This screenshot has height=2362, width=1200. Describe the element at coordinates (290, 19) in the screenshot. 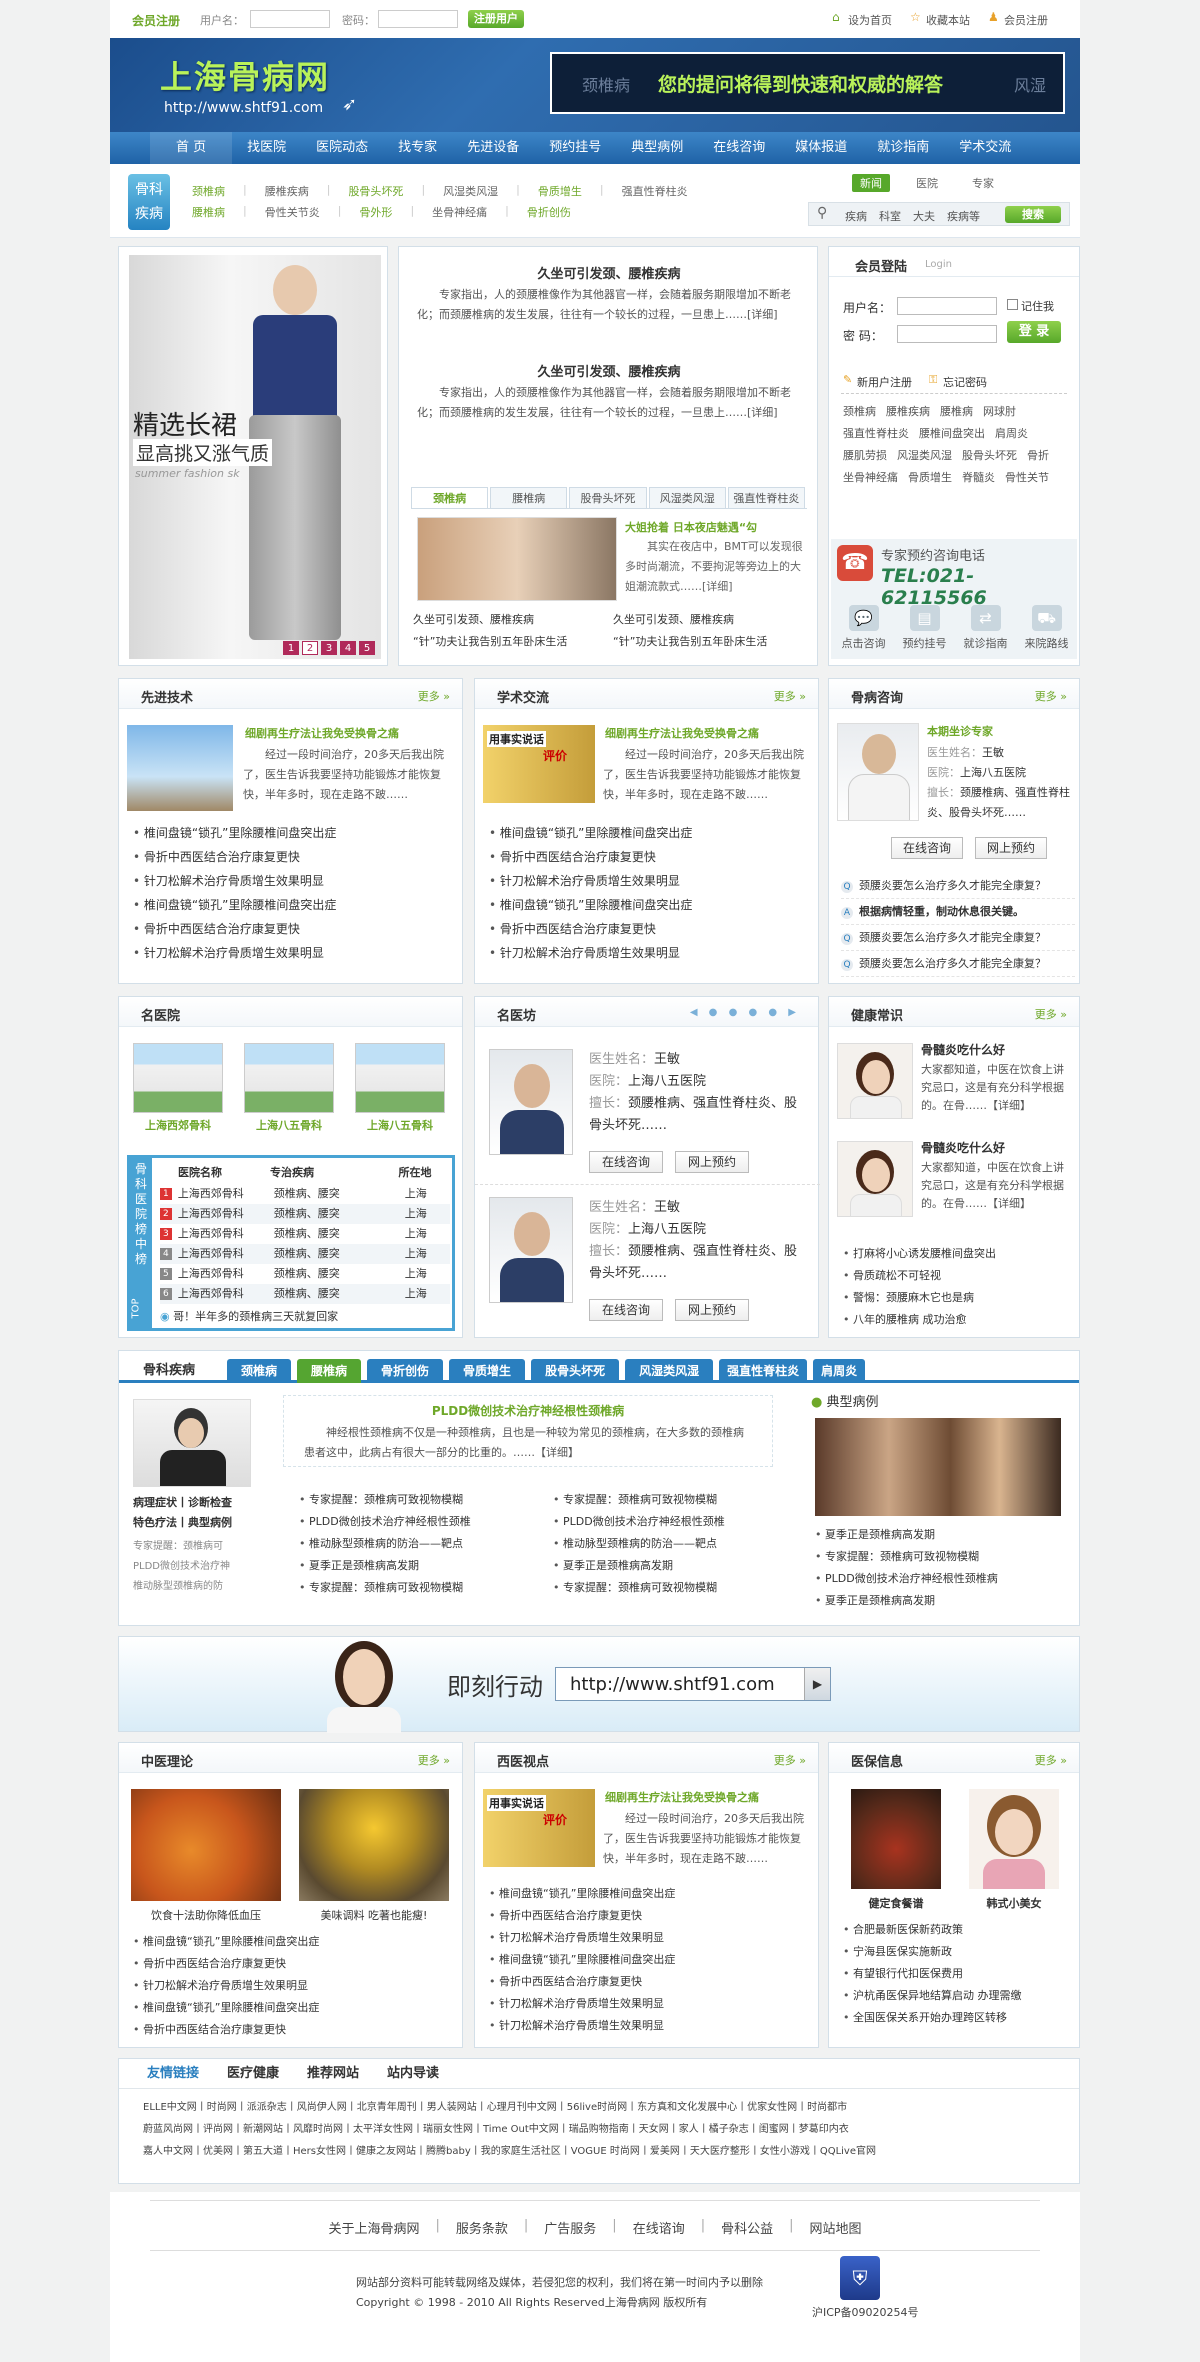

I see `username-input` at that location.